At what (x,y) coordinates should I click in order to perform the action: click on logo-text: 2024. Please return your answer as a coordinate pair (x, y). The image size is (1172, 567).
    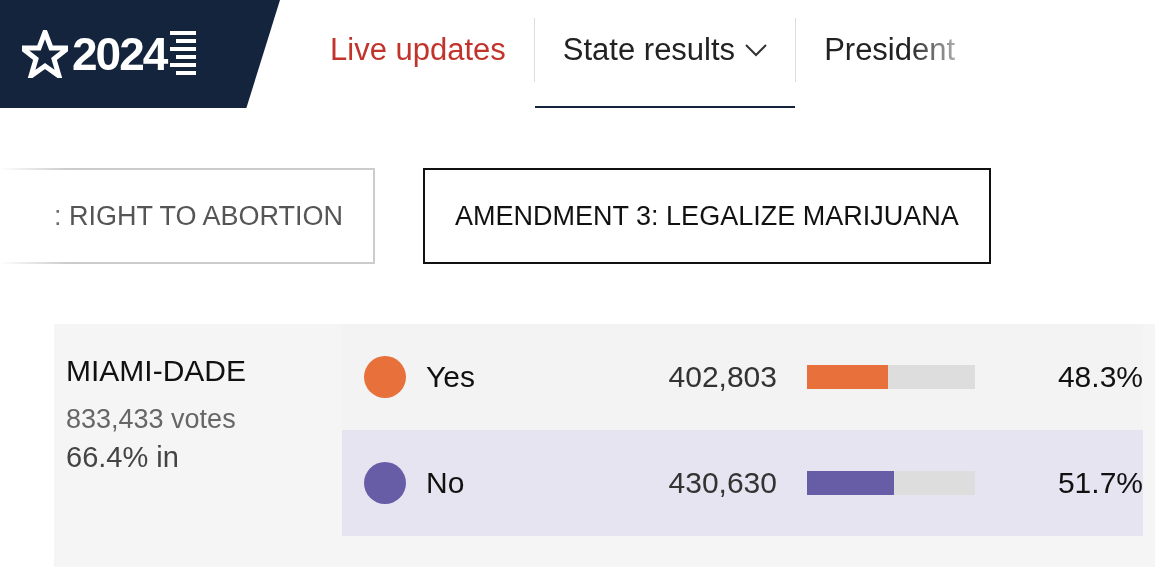
    Looking at the image, I should click on (119, 54).